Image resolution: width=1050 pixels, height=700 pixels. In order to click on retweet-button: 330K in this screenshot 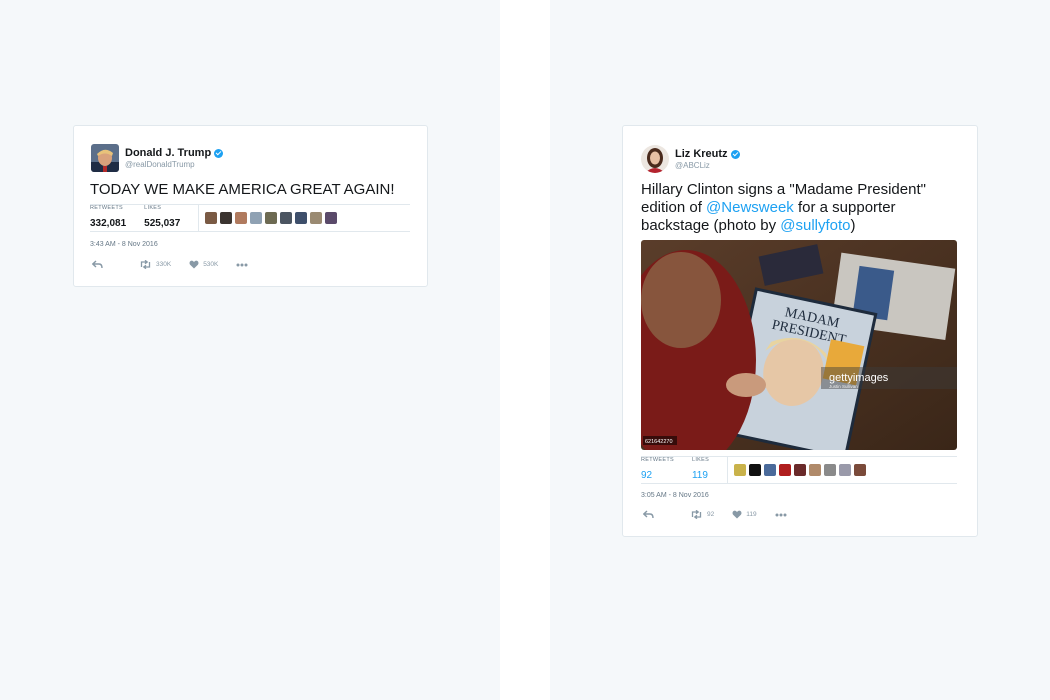, I will do `click(155, 264)`.